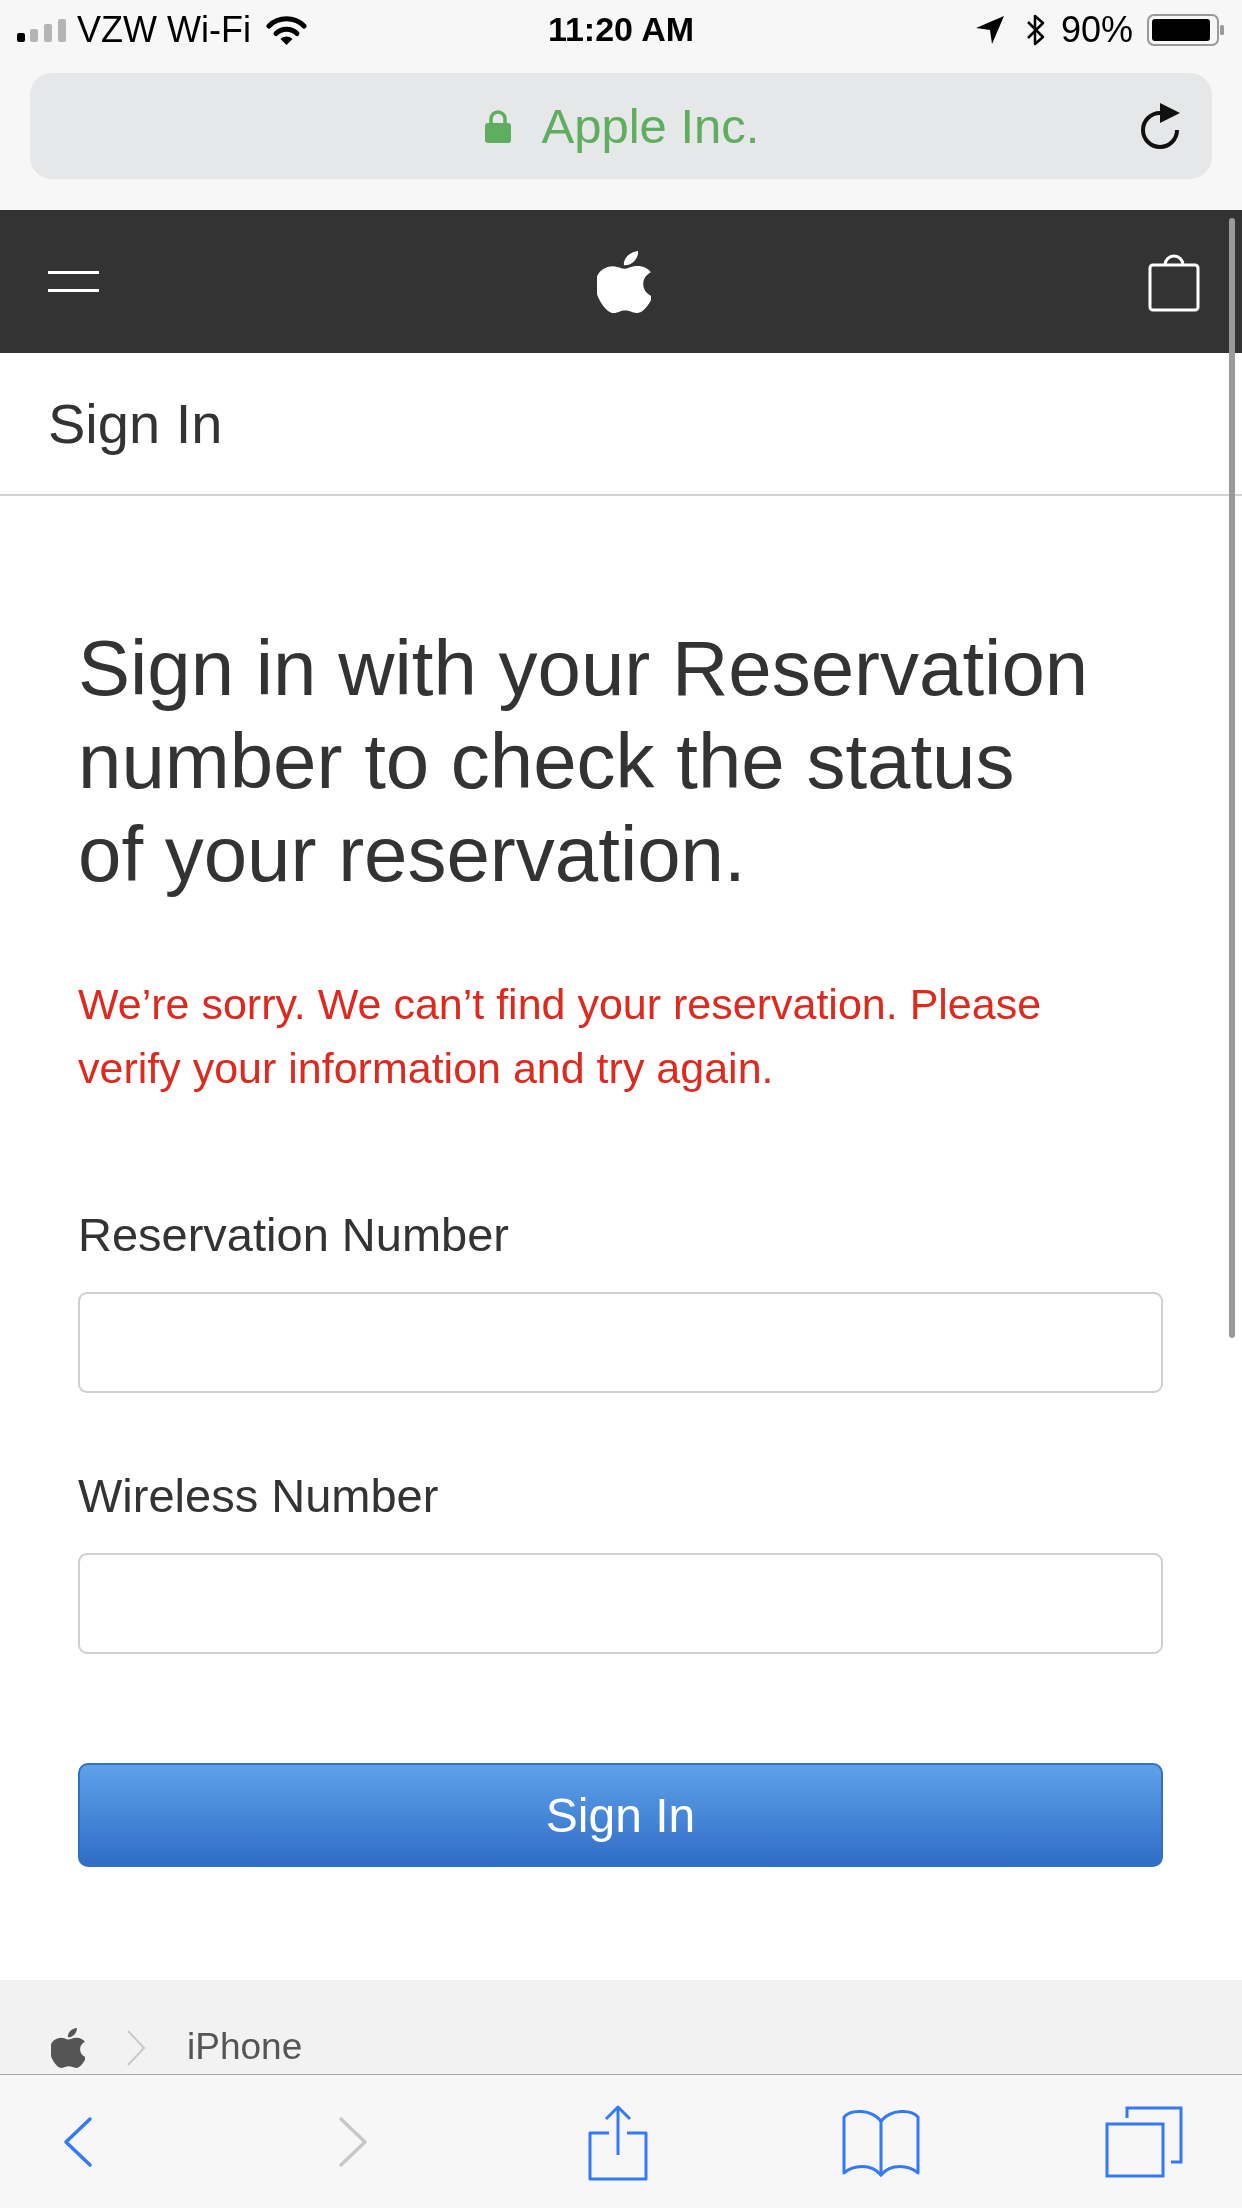 The height and width of the screenshot is (2208, 1242). I want to click on chevron-icon, so click(136, 2048).